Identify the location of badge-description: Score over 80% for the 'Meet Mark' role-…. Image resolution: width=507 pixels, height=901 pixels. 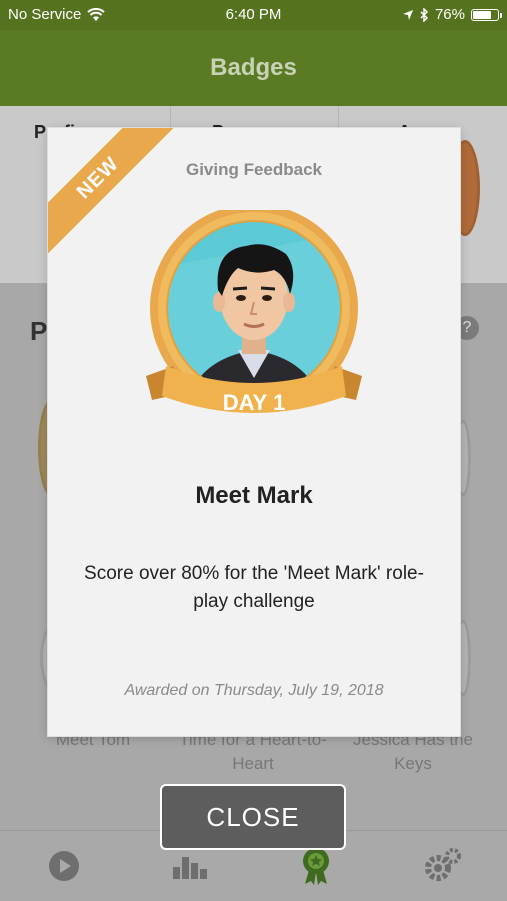
(254, 587).